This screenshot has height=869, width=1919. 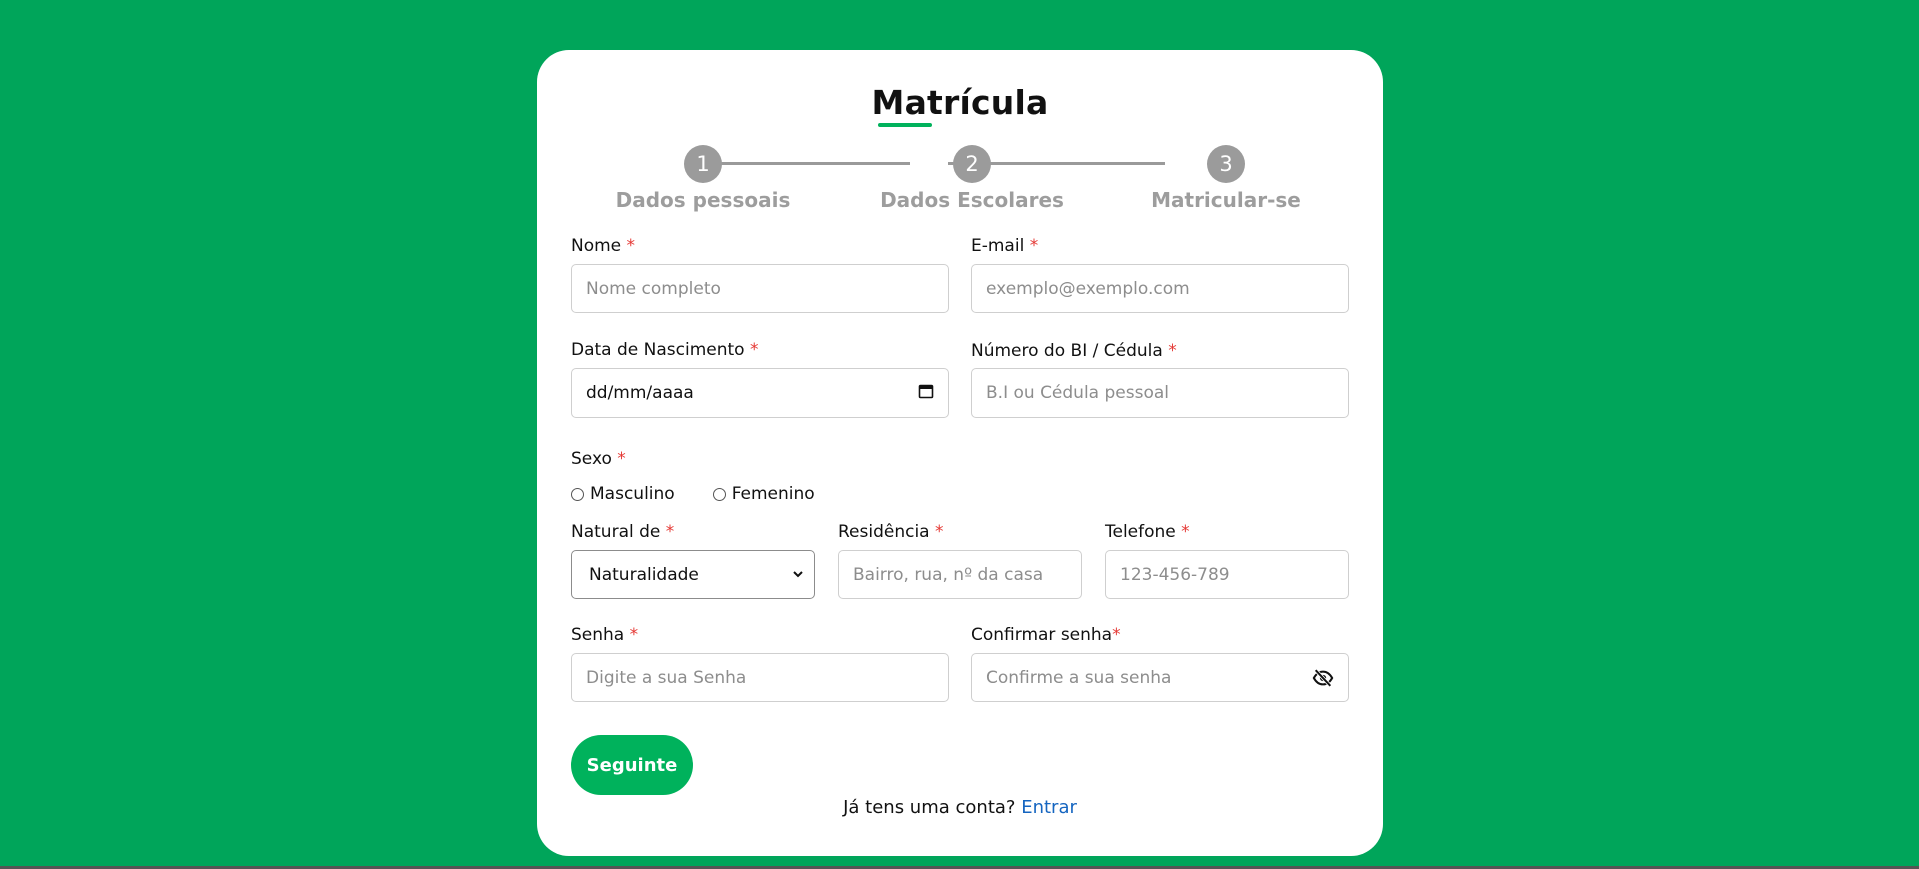 I want to click on confirmar-senha-input, so click(x=1160, y=677).